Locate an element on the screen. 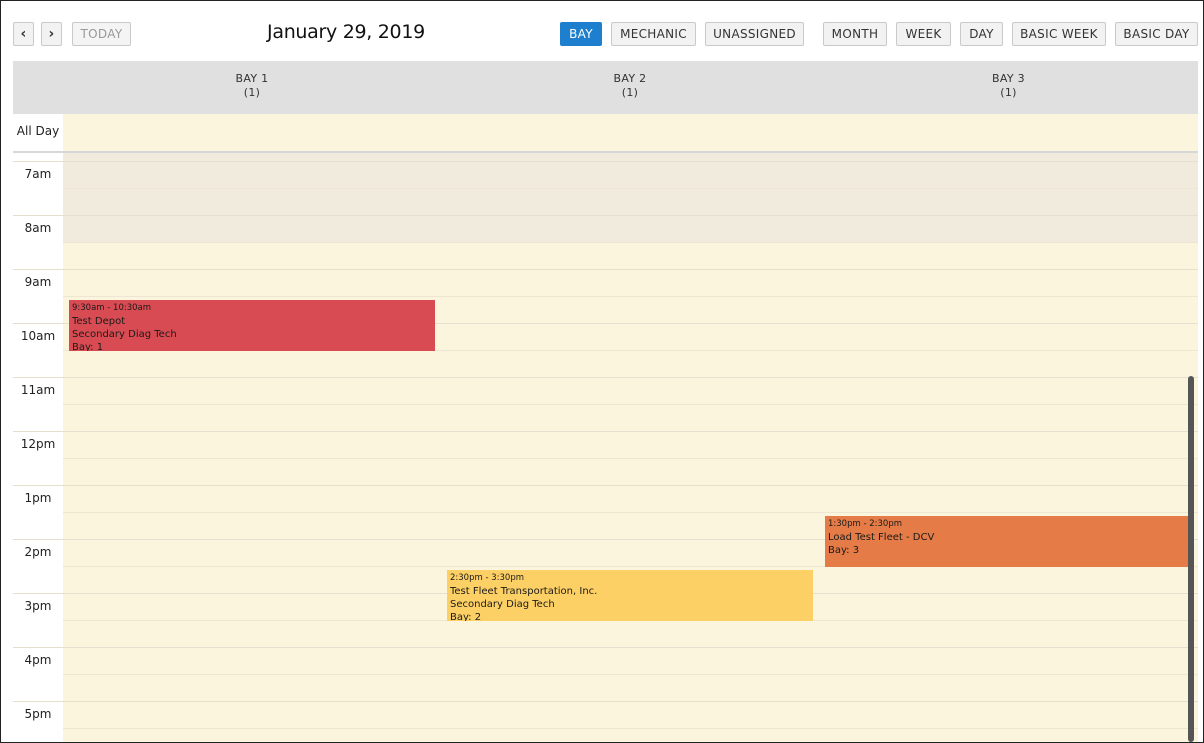 The width and height of the screenshot is (1204, 743). hour-label: 4pm is located at coordinates (38, 660).